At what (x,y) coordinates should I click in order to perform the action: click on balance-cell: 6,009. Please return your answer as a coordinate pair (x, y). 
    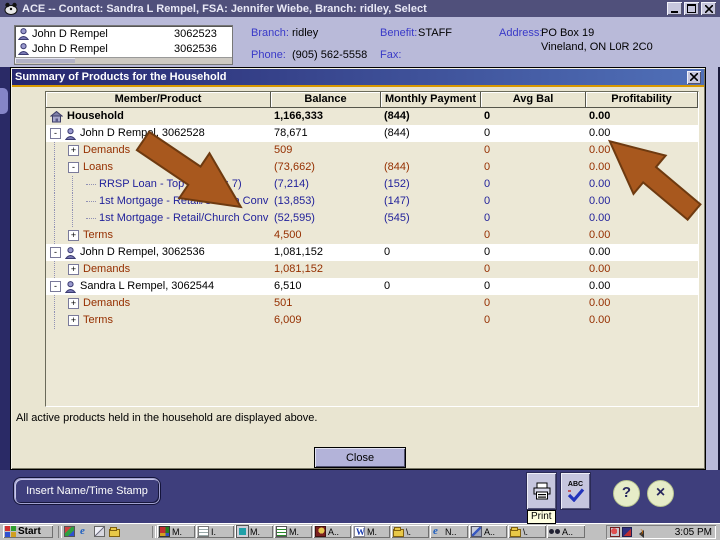
    Looking at the image, I should click on (288, 320).